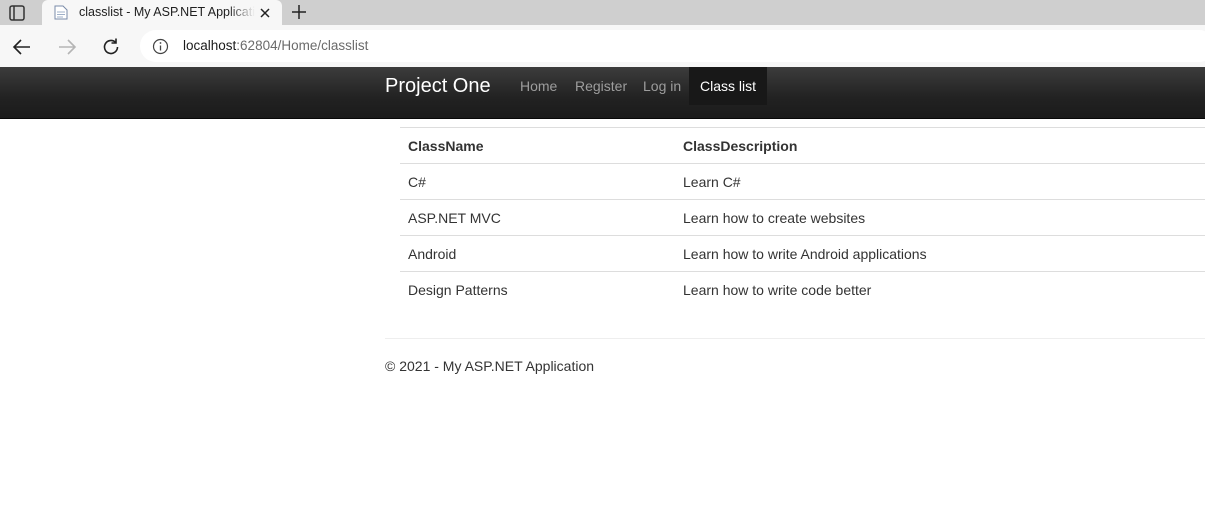 Image resolution: width=1205 pixels, height=530 pixels. I want to click on reload-icon, so click(111, 47).